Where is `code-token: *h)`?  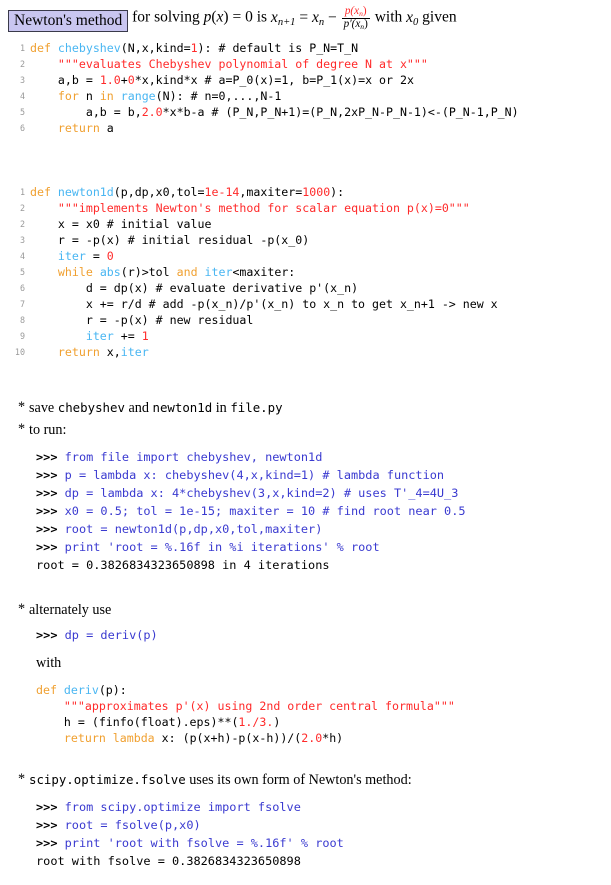
code-token: *h) is located at coordinates (333, 738).